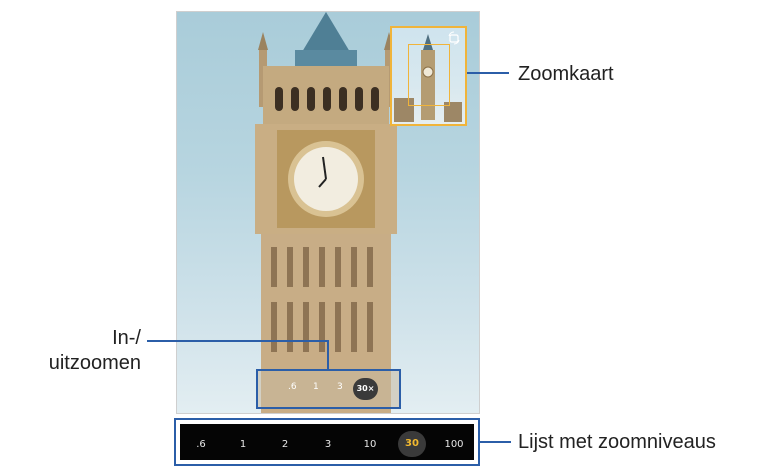 The width and height of the screenshot is (779, 468). I want to click on zoom-bar-callout-line-v, so click(328, 355).